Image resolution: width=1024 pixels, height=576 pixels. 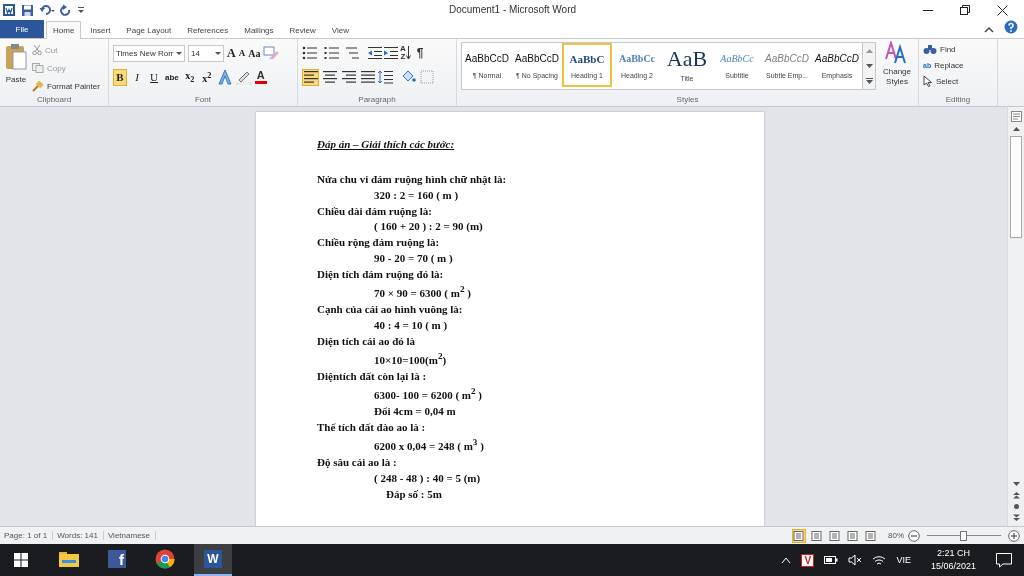 What do you see at coordinates (914, 535) in the screenshot?
I see `zoom-out-icon` at bounding box center [914, 535].